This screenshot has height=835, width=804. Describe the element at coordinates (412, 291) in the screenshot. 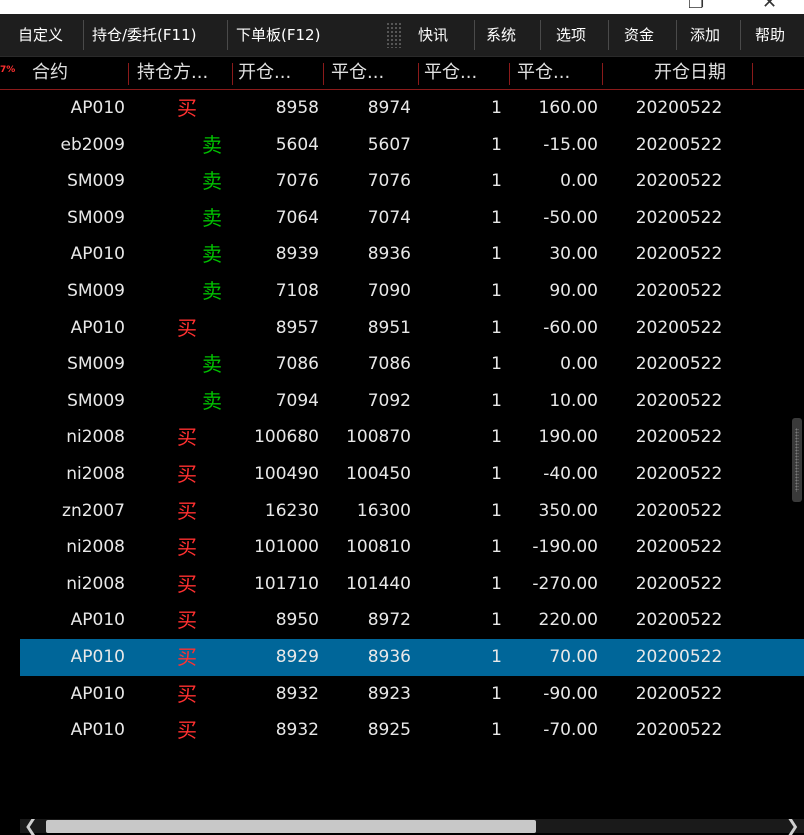

I see `table-row: SM009 卖 7108 7090 1 90.00 20200522` at that location.